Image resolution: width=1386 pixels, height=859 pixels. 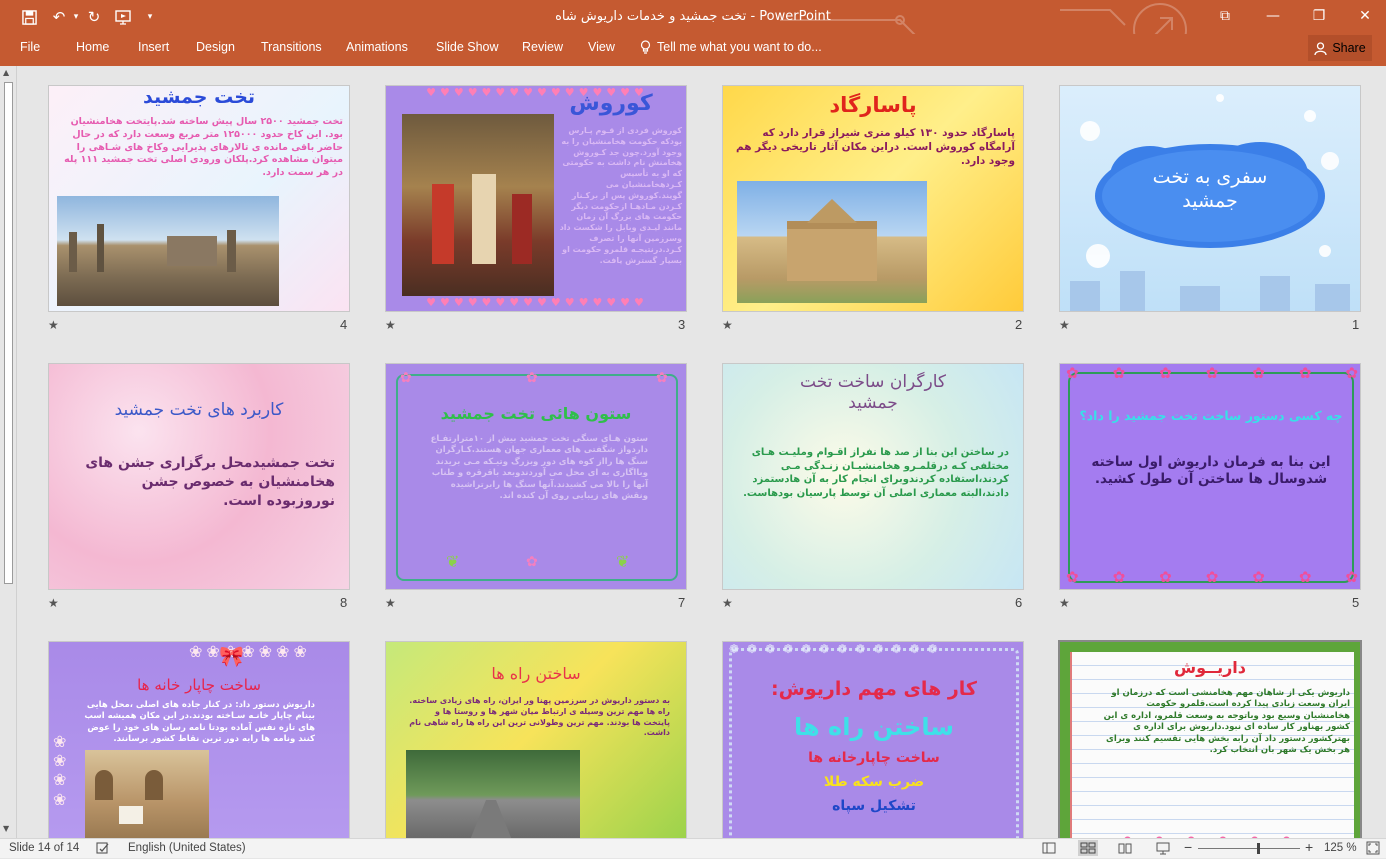 I want to click on zoom-level: 125 %, so click(x=1340, y=848).